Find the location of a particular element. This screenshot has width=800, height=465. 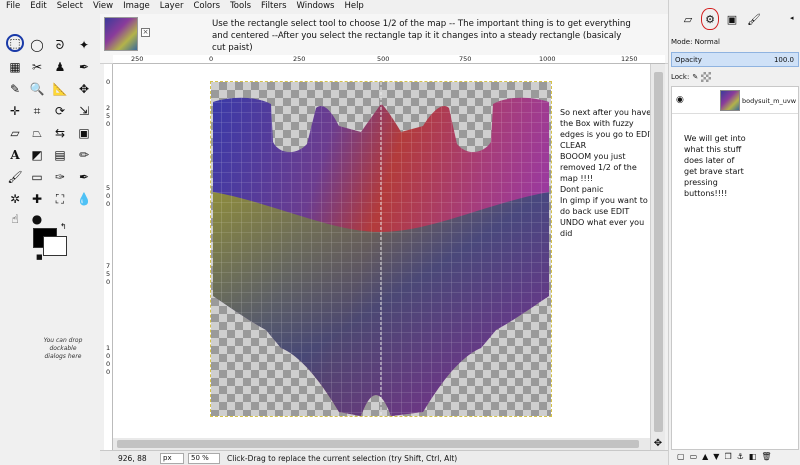

image-tab-thumbnail is located at coordinates (121, 34).